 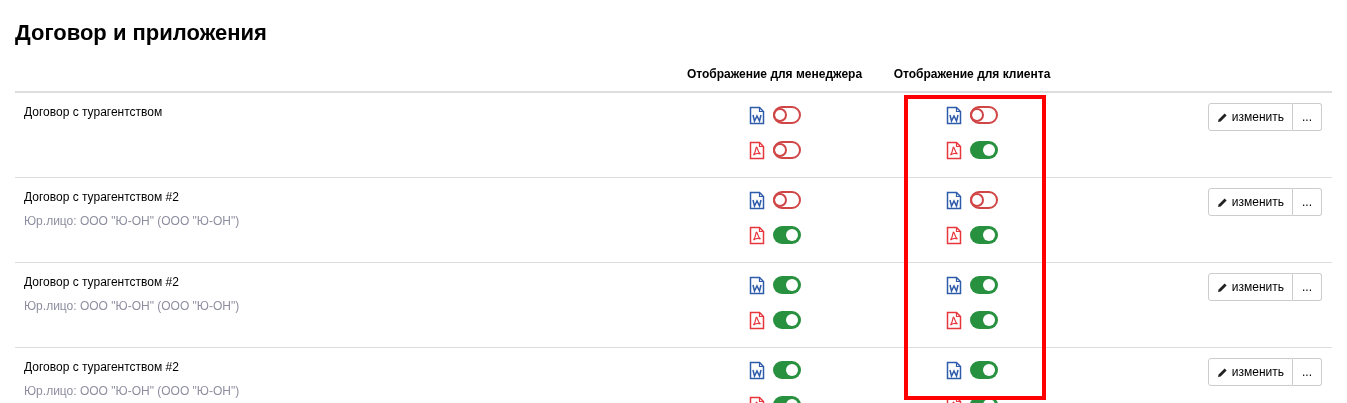 I want to click on column-header: Отображение для клиента, so click(x=972, y=74).